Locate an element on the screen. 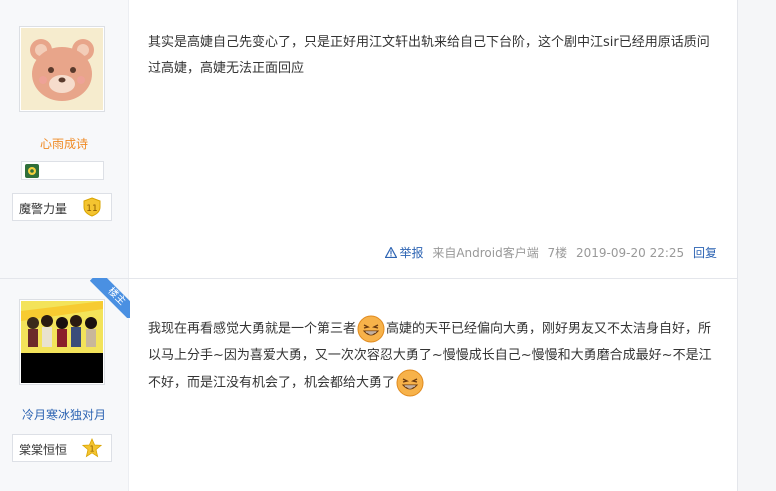 This screenshot has height=491, width=776. level-star-icon: 1 is located at coordinates (92, 448).